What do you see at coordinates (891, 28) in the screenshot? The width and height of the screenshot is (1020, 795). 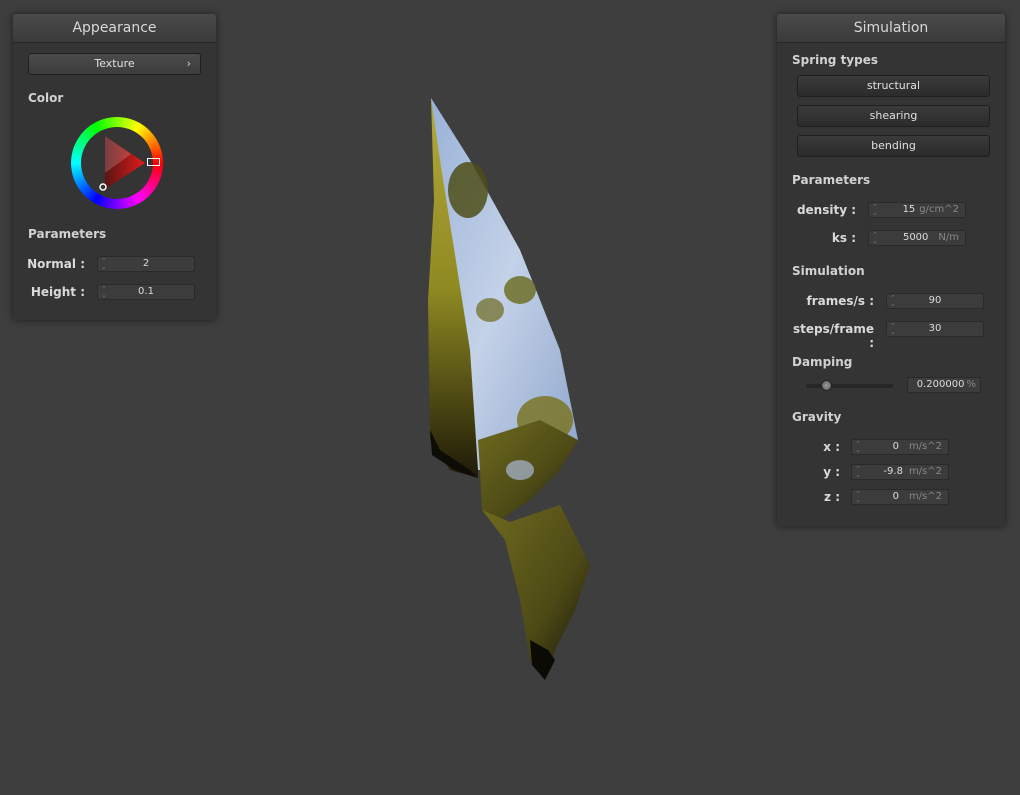 I see `simulation-panel-title: Simulation` at bounding box center [891, 28].